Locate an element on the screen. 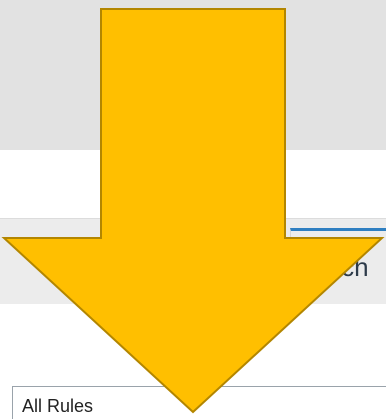 The width and height of the screenshot is (386, 419). search-tab-label: arch is located at coordinates (343, 267).